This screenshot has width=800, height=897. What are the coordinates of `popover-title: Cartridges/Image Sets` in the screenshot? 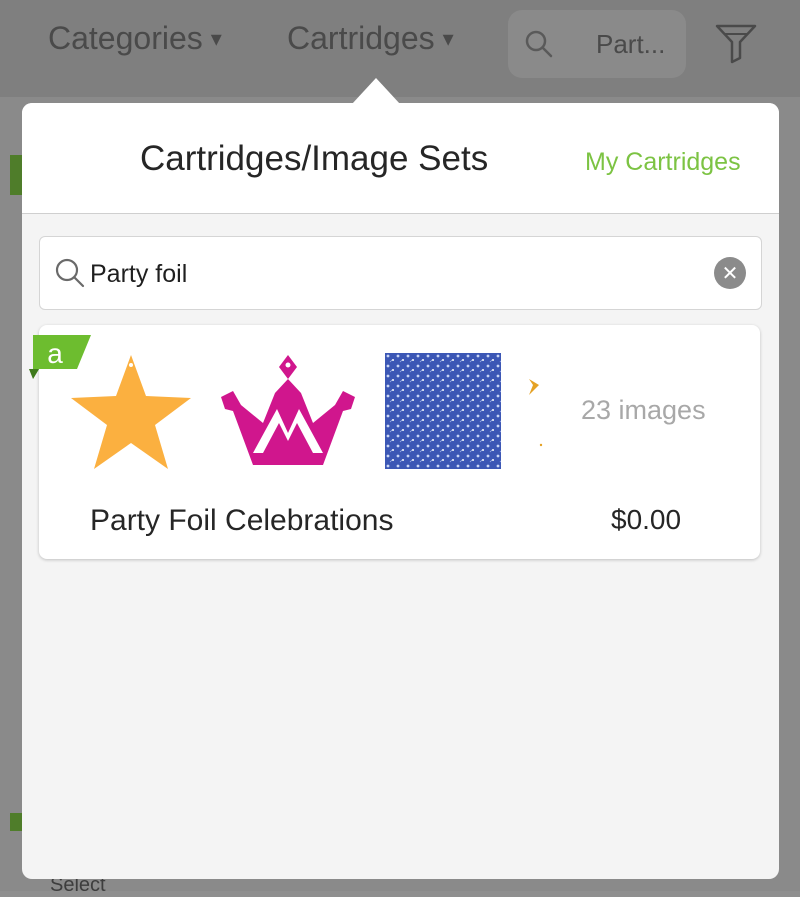 It's located at (314, 158).